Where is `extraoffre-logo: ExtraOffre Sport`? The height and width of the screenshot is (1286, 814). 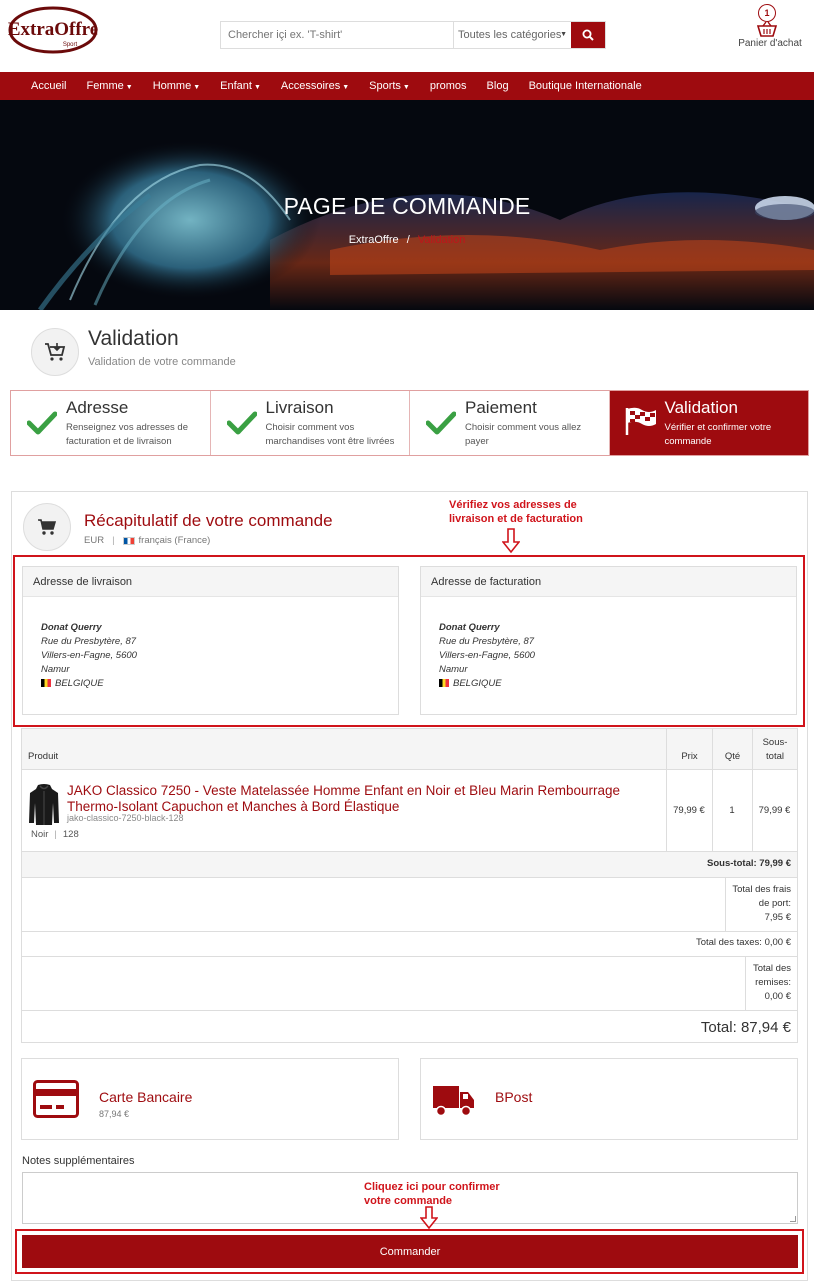 extraoffre-logo: ExtraOffre Sport is located at coordinates (53, 30).